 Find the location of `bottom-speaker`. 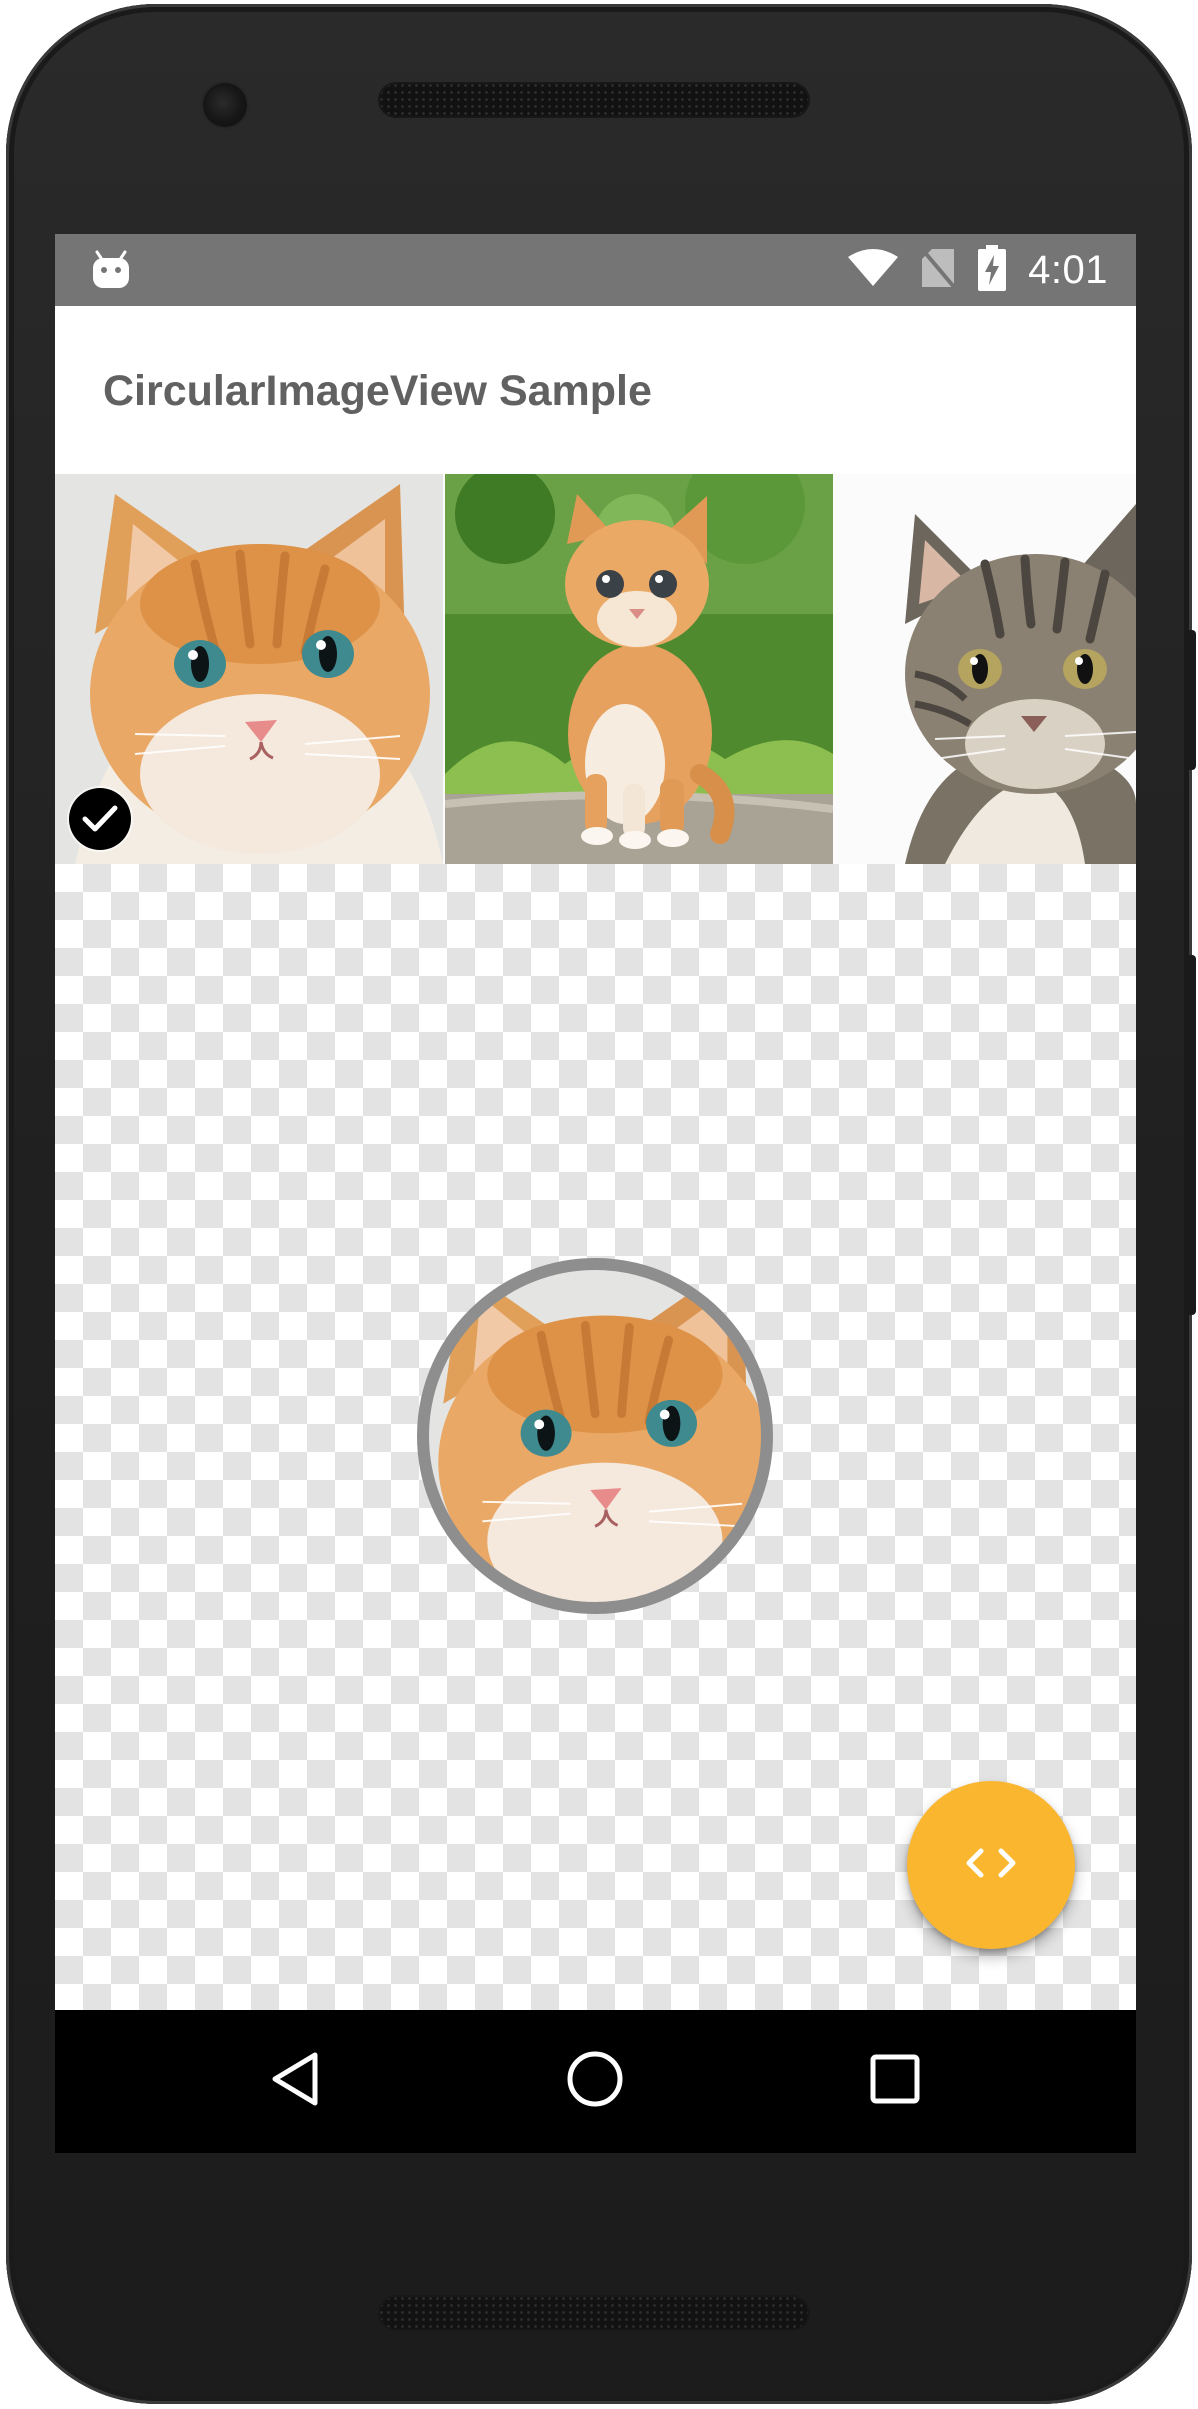

bottom-speaker is located at coordinates (594, 2313).